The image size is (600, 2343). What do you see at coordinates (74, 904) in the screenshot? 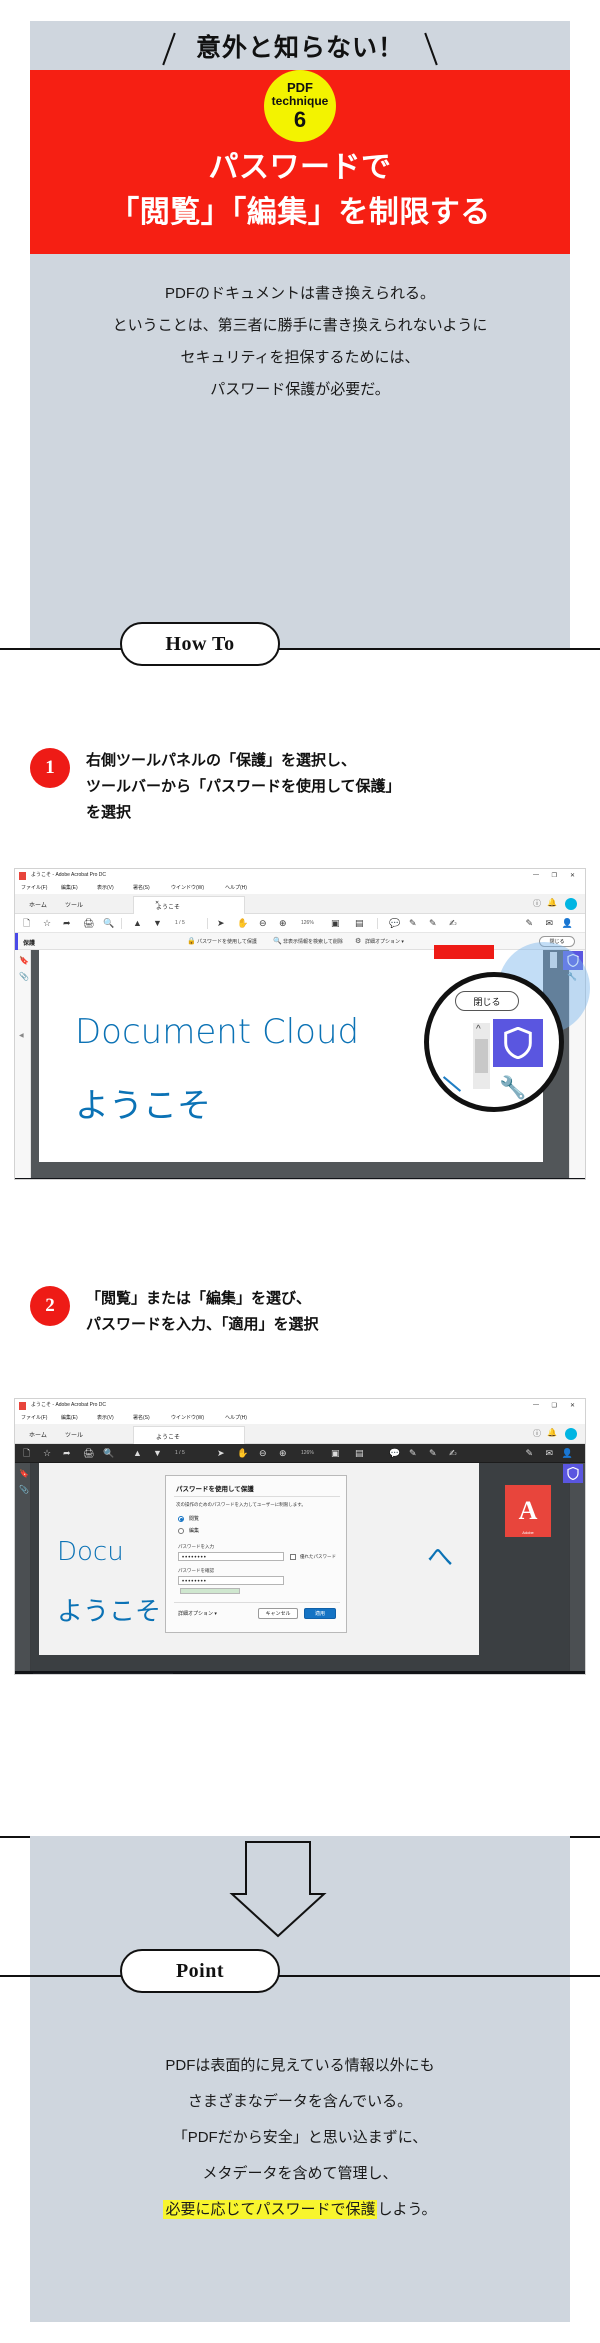
I see `tab-tools-1: ツール` at bounding box center [74, 904].